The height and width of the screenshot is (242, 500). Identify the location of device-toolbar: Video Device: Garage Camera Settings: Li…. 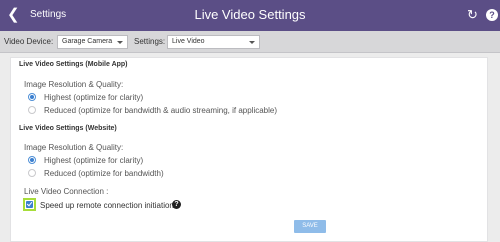
(250, 42).